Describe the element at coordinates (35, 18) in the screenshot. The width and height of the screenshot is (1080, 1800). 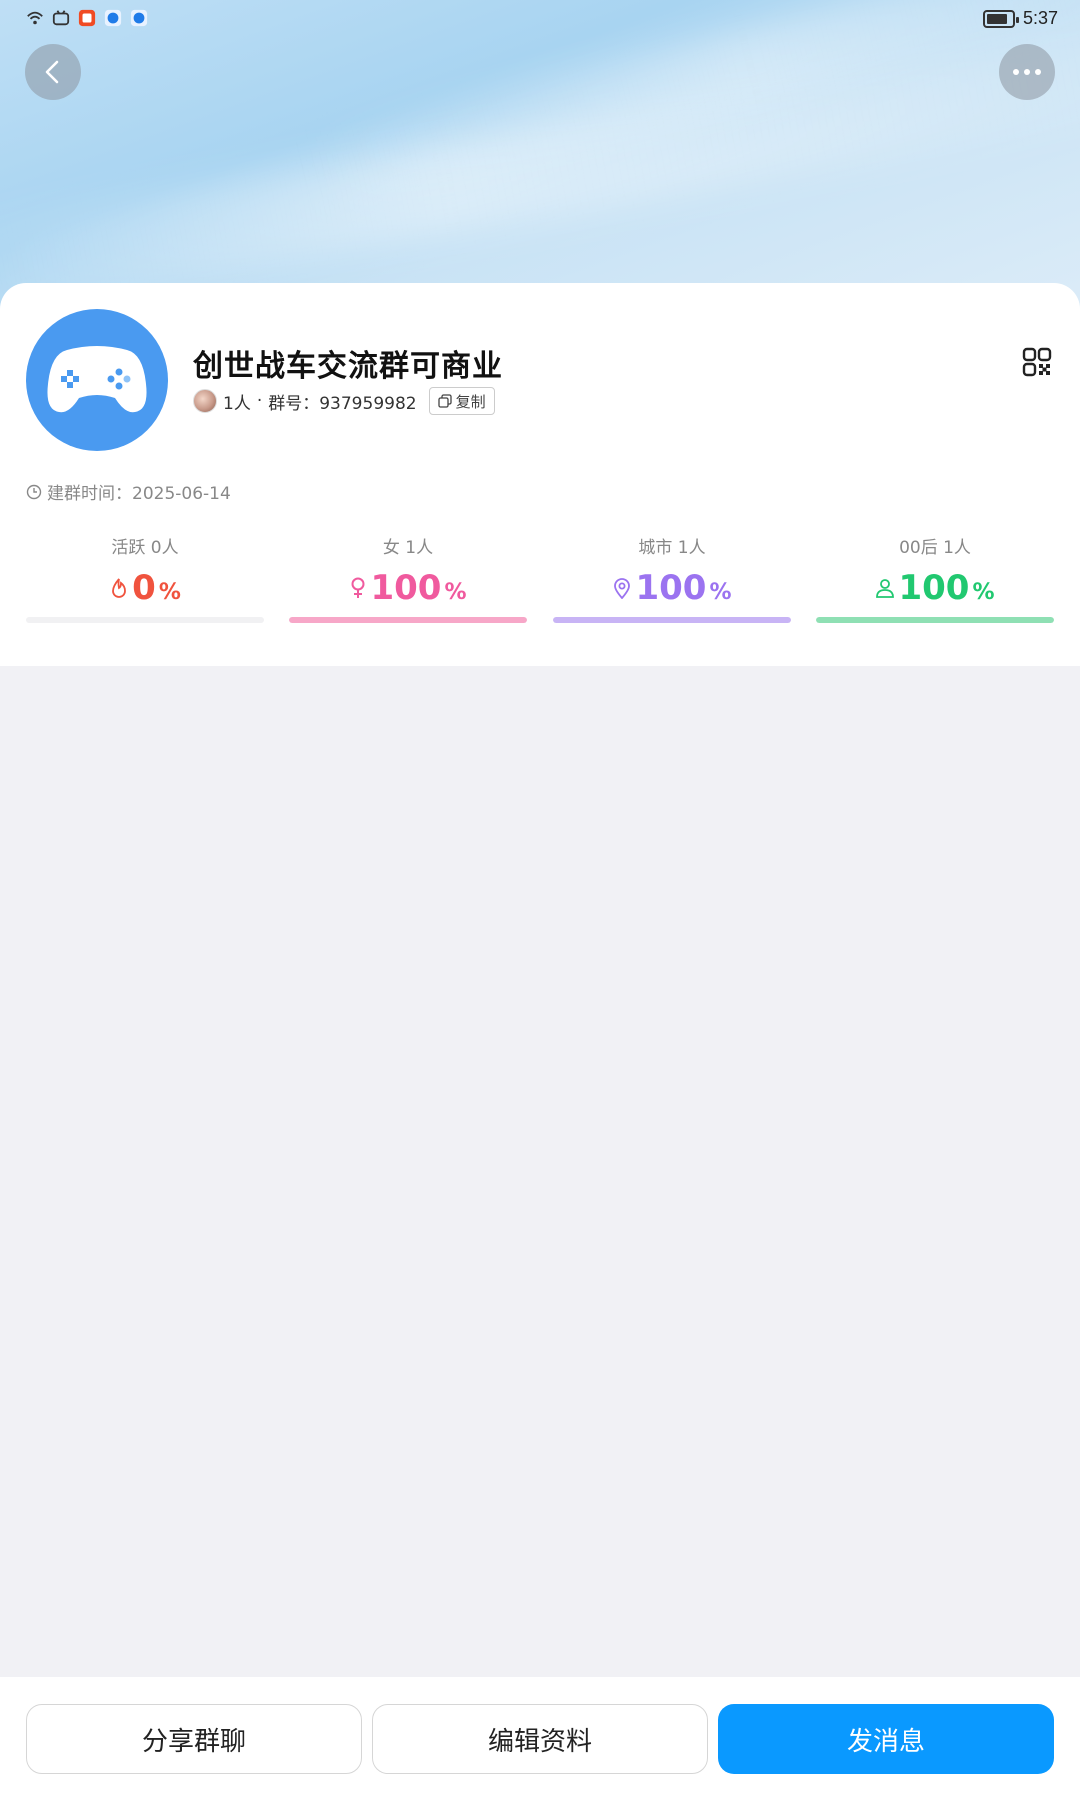
I see `wifi-icon` at that location.